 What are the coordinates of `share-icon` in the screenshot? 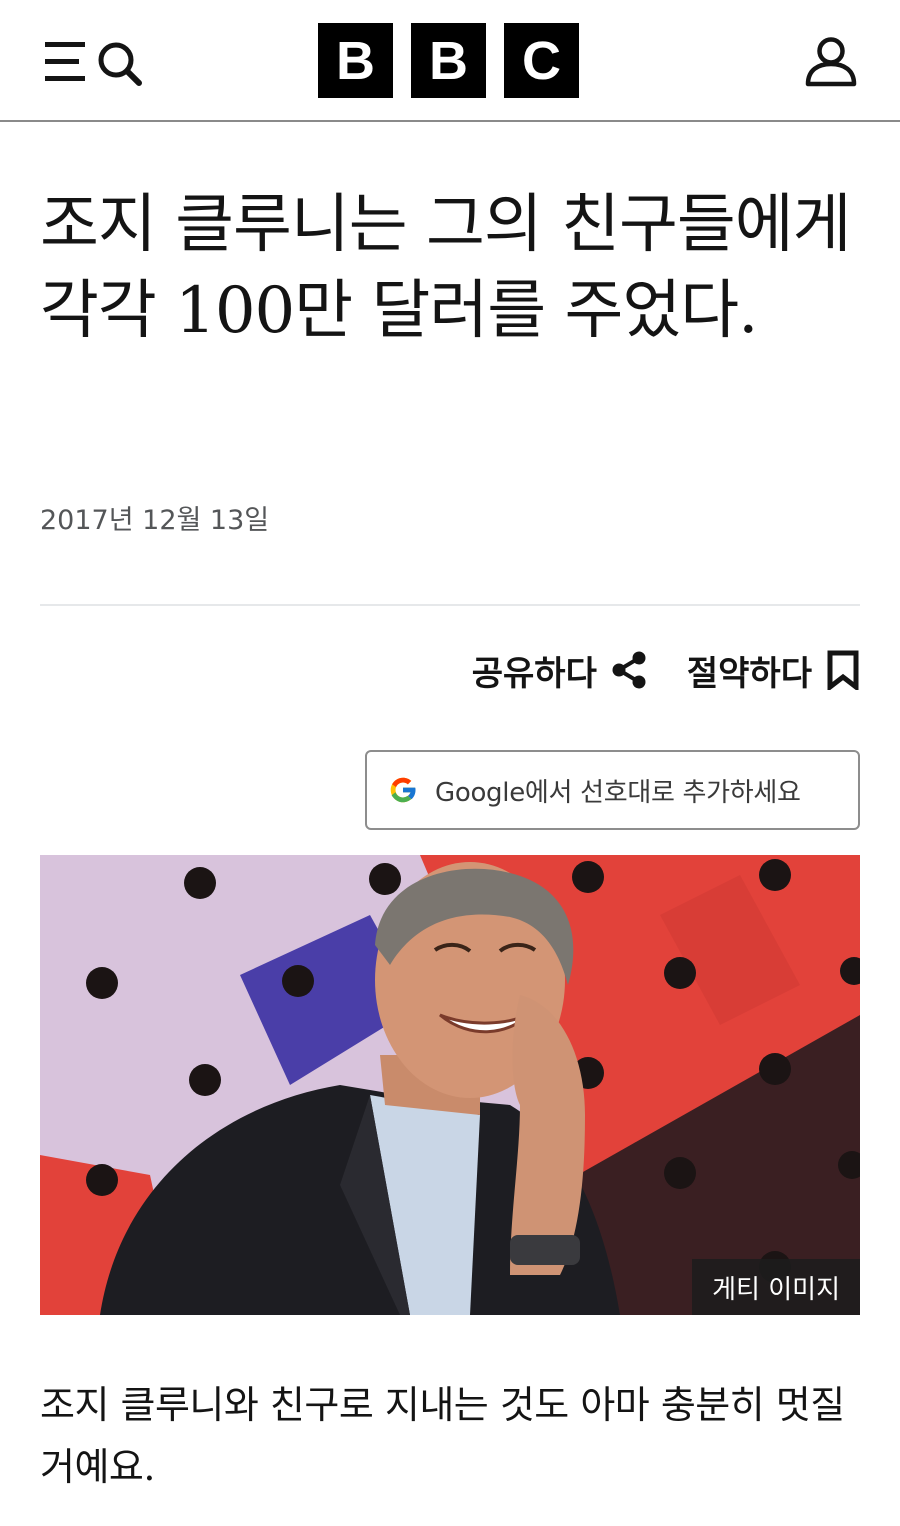 It's located at (629, 670).